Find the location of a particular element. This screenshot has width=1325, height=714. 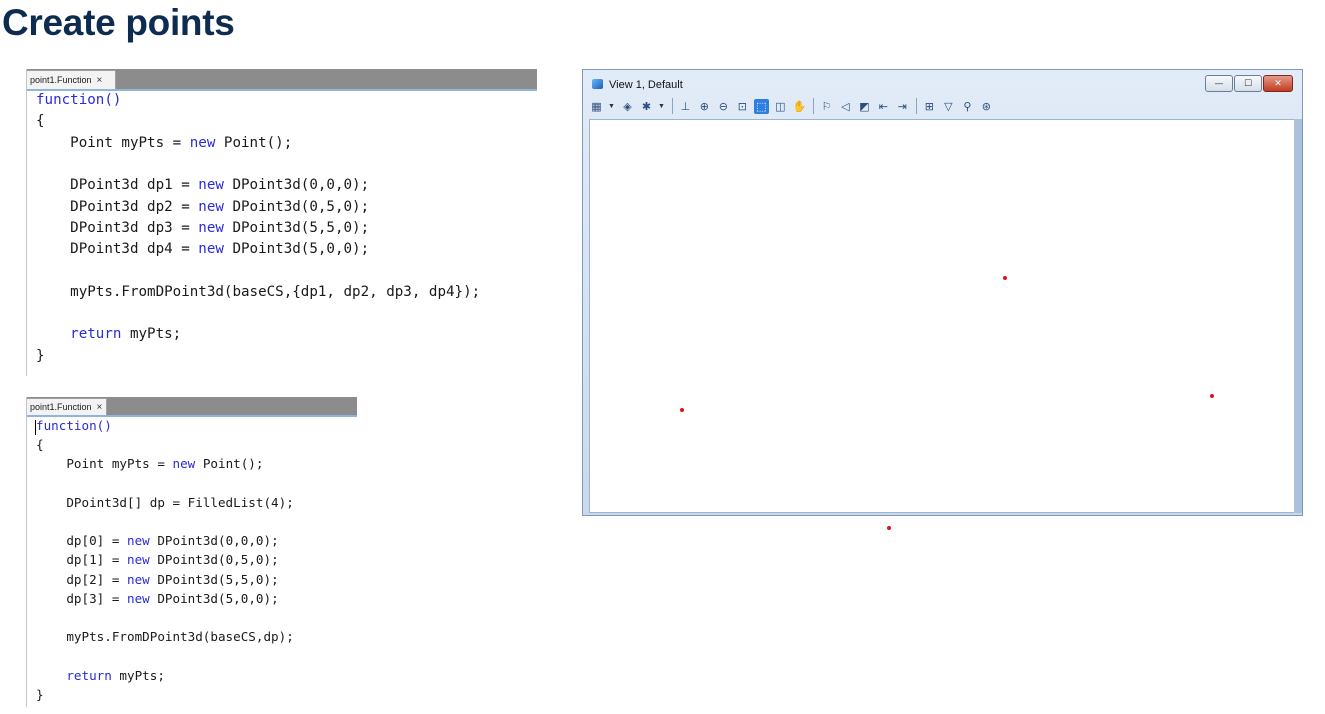

minimize-button: — is located at coordinates (1219, 83).